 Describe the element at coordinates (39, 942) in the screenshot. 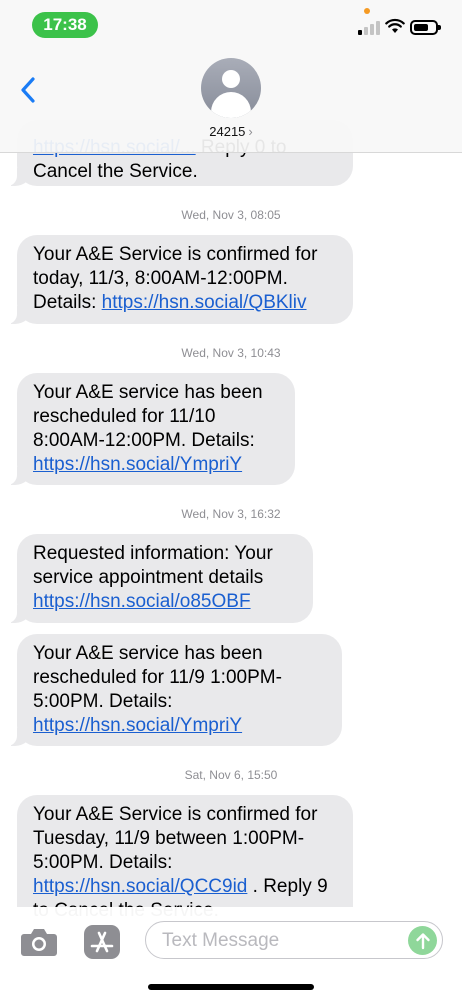

I see `camera-icon` at that location.